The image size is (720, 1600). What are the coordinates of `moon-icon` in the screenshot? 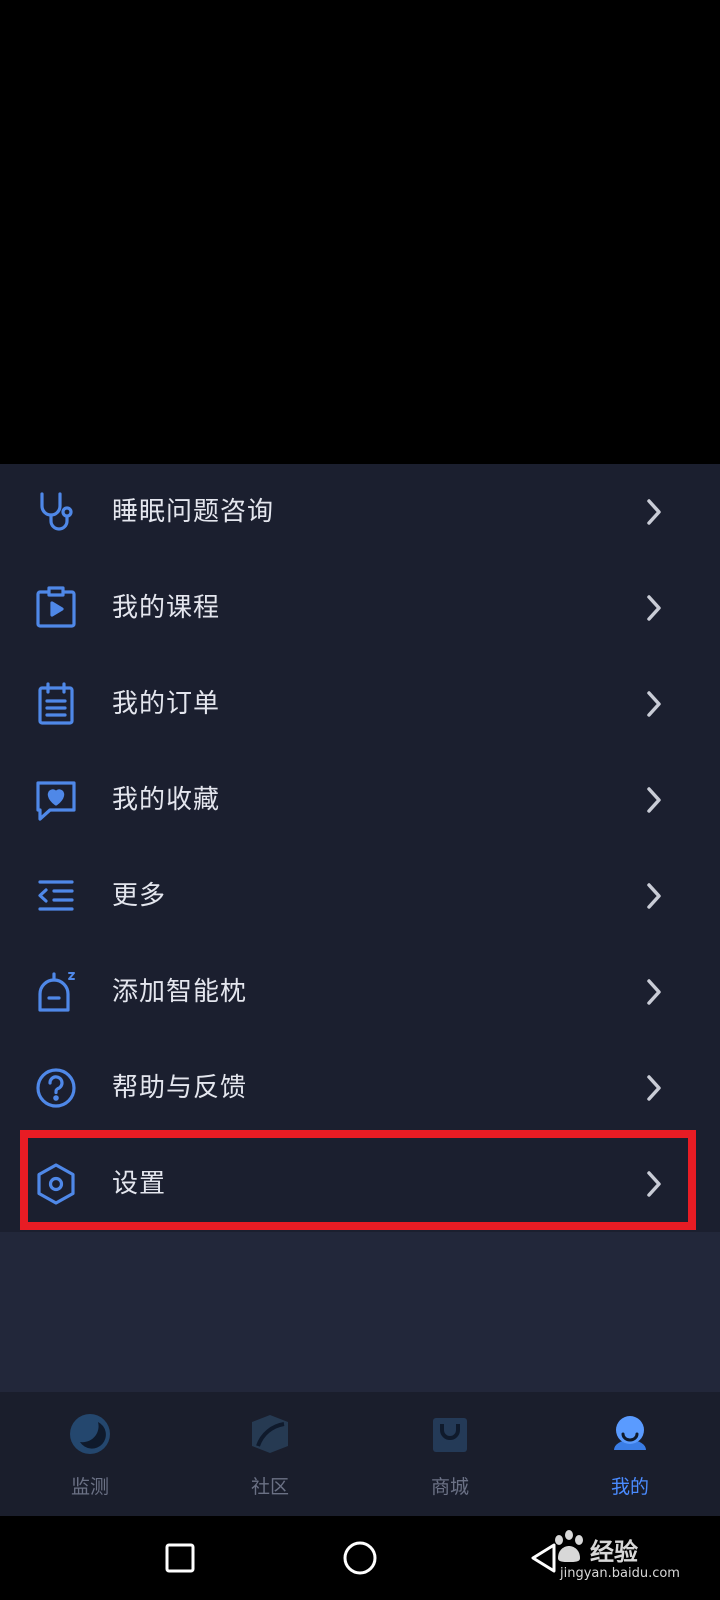 It's located at (90, 1434).